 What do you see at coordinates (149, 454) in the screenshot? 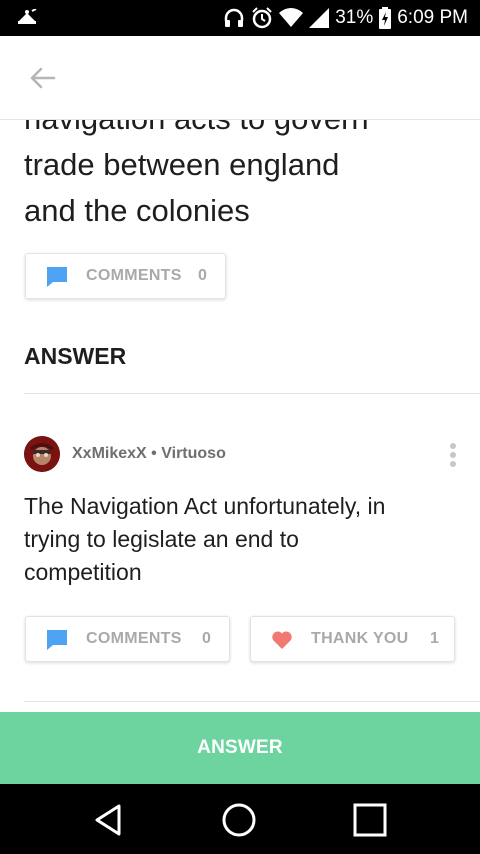
I see `author-line: XxMikexX • Virtuoso` at bounding box center [149, 454].